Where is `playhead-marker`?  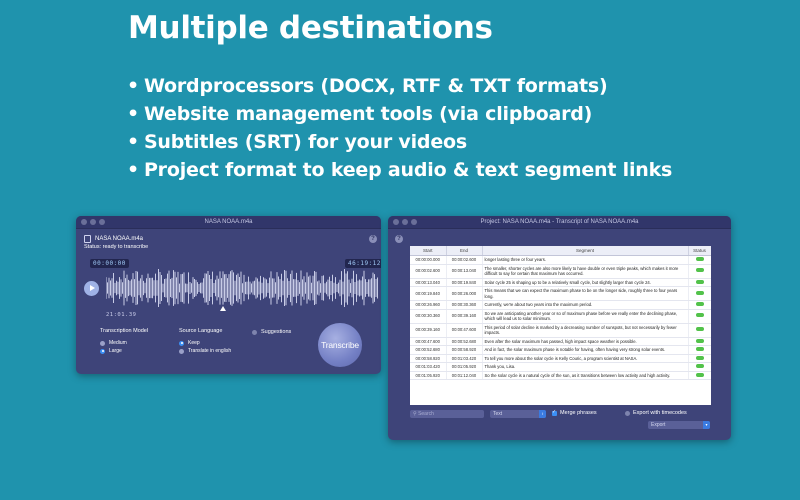
playhead-marker is located at coordinates (223, 308).